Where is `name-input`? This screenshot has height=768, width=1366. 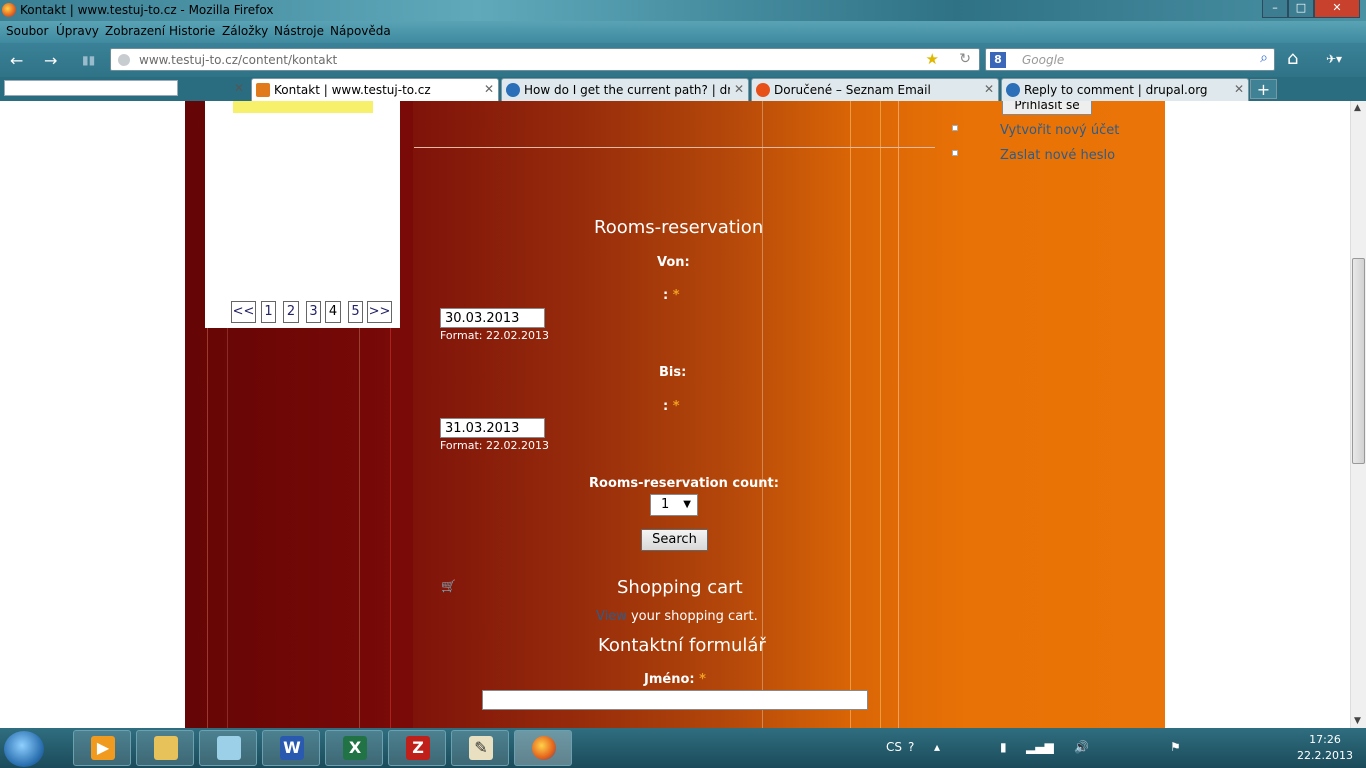 name-input is located at coordinates (675, 700).